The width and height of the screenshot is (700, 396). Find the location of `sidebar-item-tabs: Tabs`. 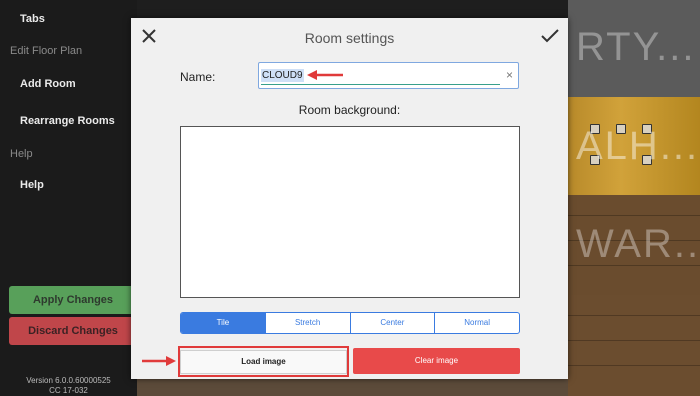

sidebar-item-tabs: Tabs is located at coordinates (32, 19).